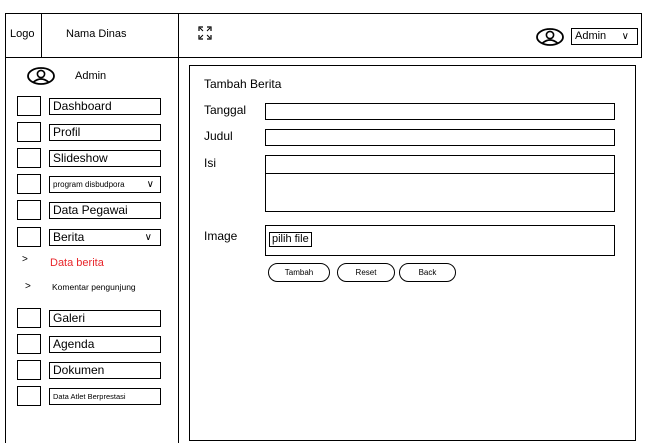 The width and height of the screenshot is (647, 443). I want to click on sidebar-icon-profil, so click(29, 132).